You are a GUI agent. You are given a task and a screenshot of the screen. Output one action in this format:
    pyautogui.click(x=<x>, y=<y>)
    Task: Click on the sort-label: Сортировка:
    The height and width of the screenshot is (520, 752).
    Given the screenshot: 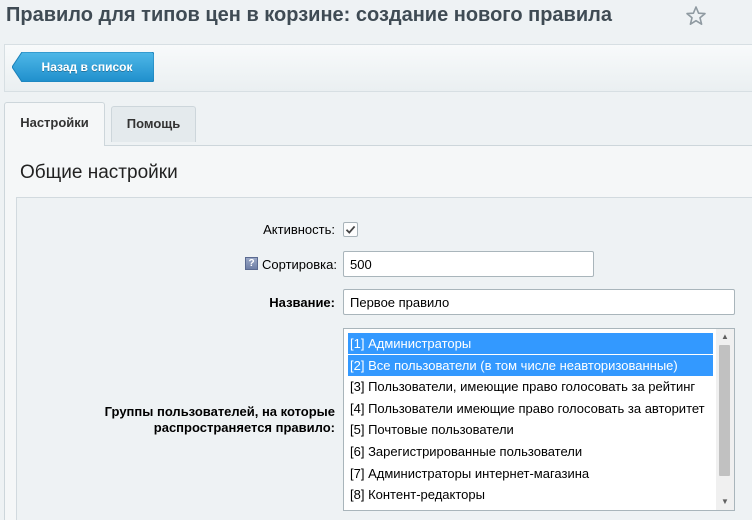 What is the action you would take?
    pyautogui.click(x=299, y=264)
    